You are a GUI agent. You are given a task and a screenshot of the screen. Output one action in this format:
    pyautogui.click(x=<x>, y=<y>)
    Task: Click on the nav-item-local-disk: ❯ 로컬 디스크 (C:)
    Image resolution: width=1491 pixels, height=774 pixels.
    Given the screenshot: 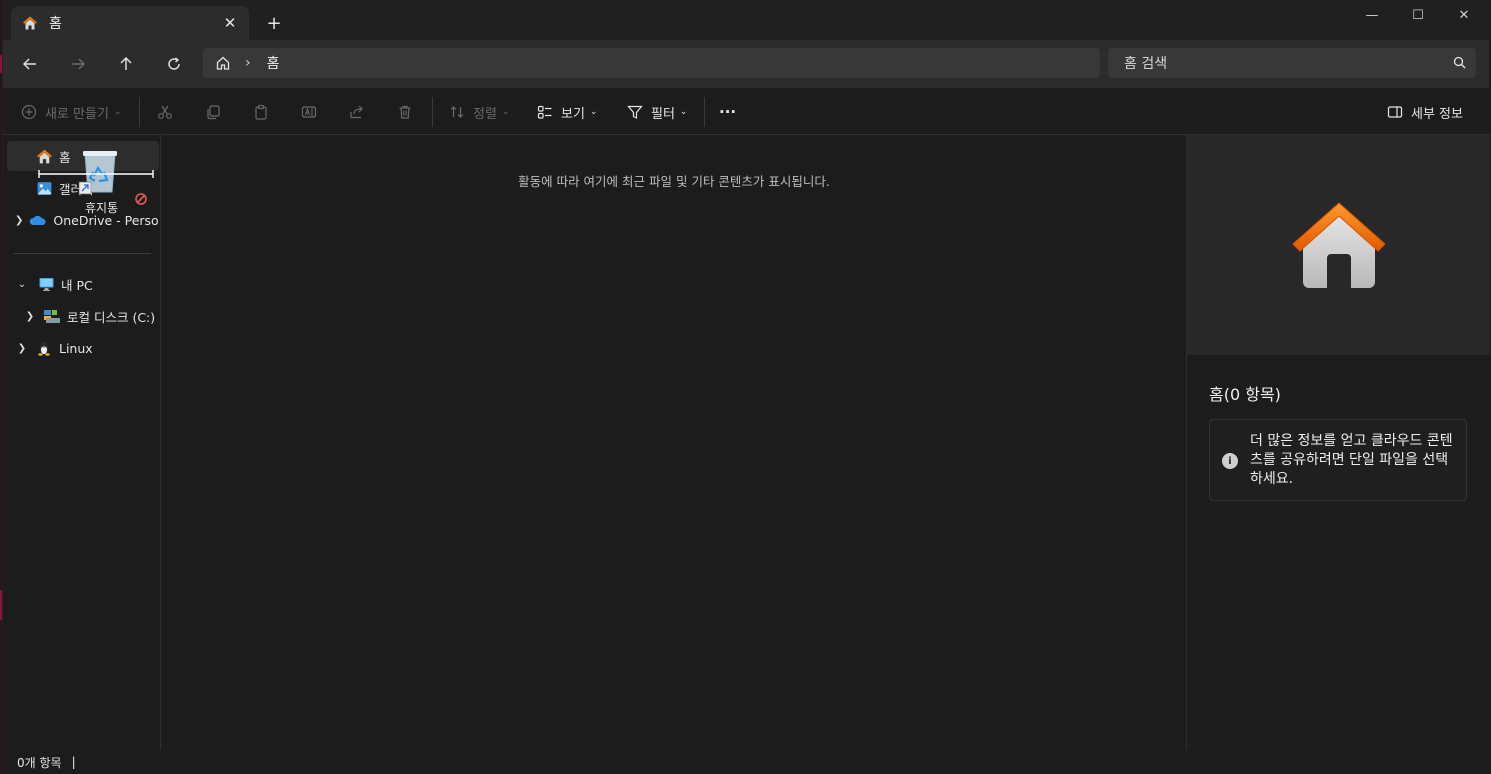 What is the action you would take?
    pyautogui.click(x=83, y=316)
    